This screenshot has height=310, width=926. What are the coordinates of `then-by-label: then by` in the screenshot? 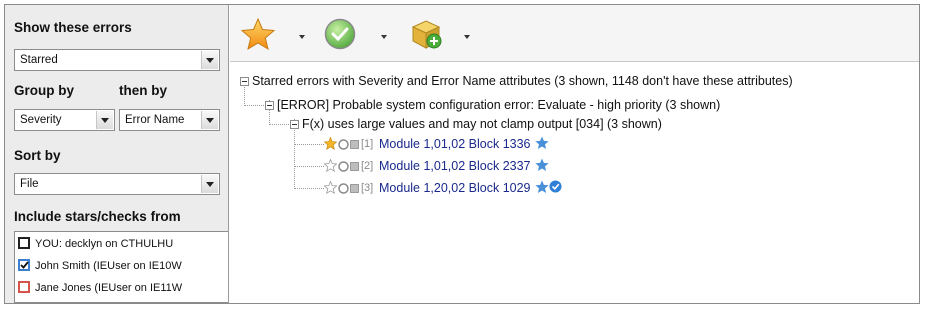 It's located at (143, 90).